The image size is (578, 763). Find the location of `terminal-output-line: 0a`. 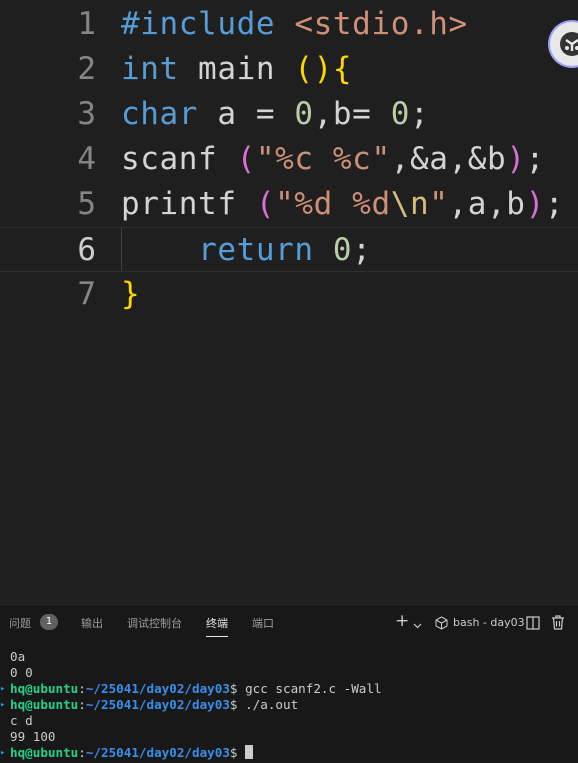

terminal-output-line: 0a is located at coordinates (18, 656).